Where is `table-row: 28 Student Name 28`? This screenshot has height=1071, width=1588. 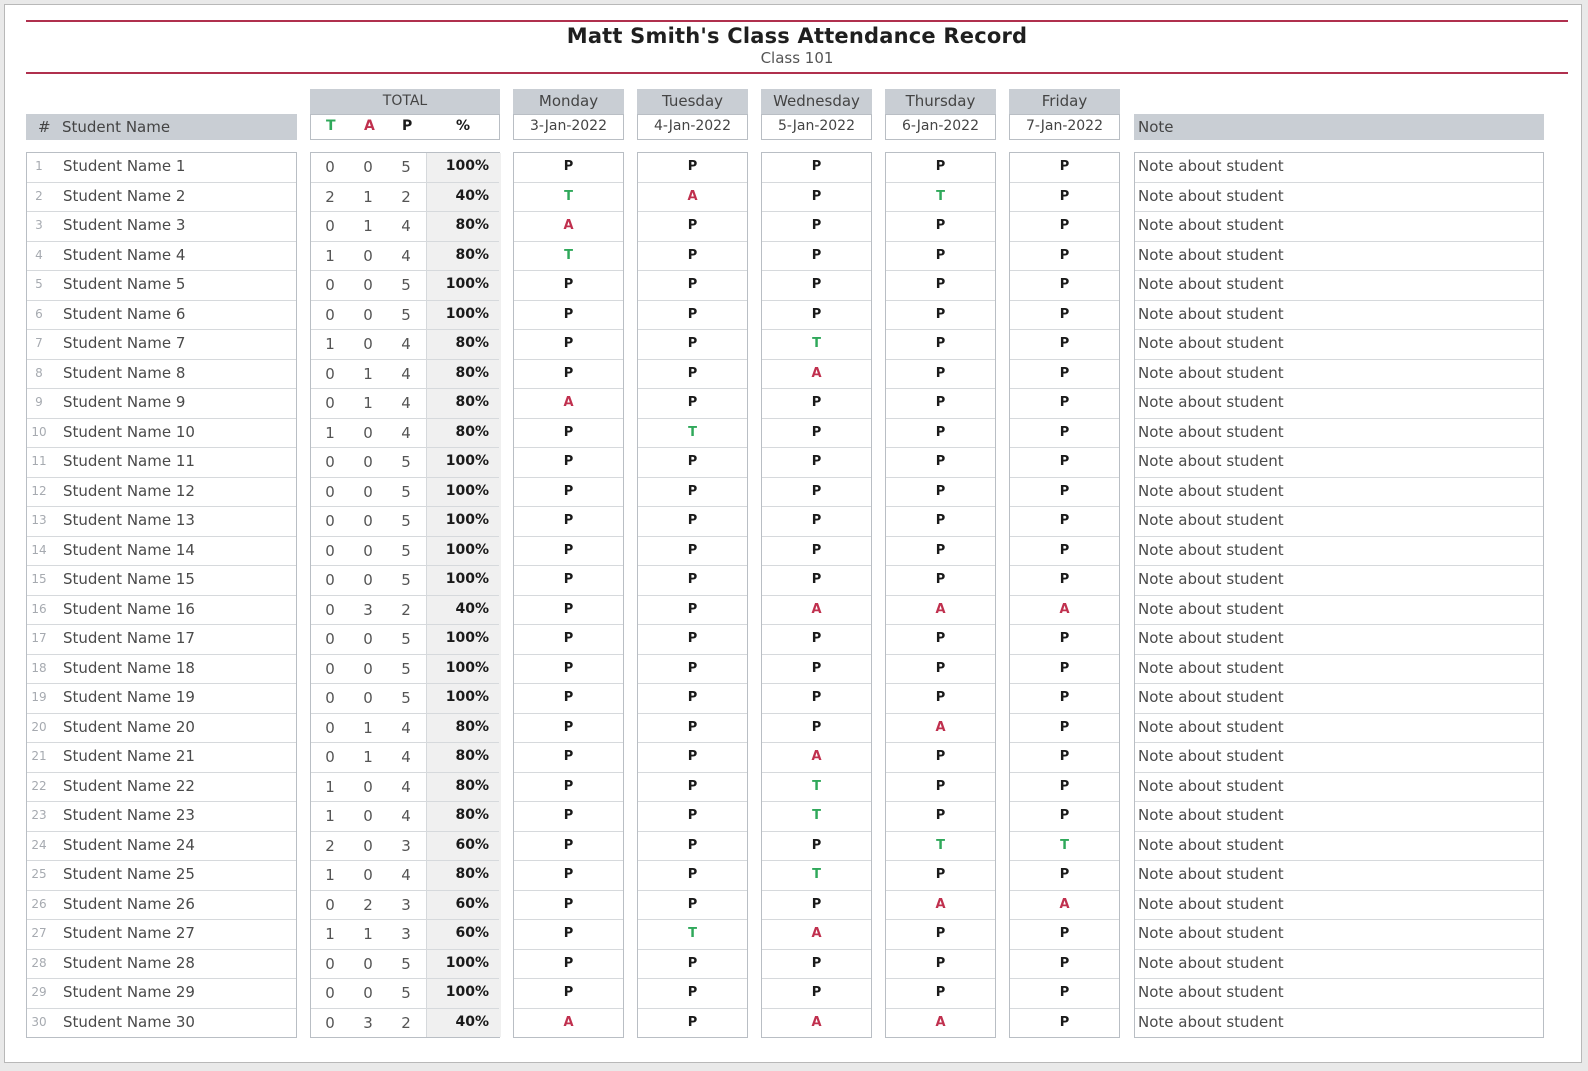 table-row: 28 Student Name 28 is located at coordinates (161, 964).